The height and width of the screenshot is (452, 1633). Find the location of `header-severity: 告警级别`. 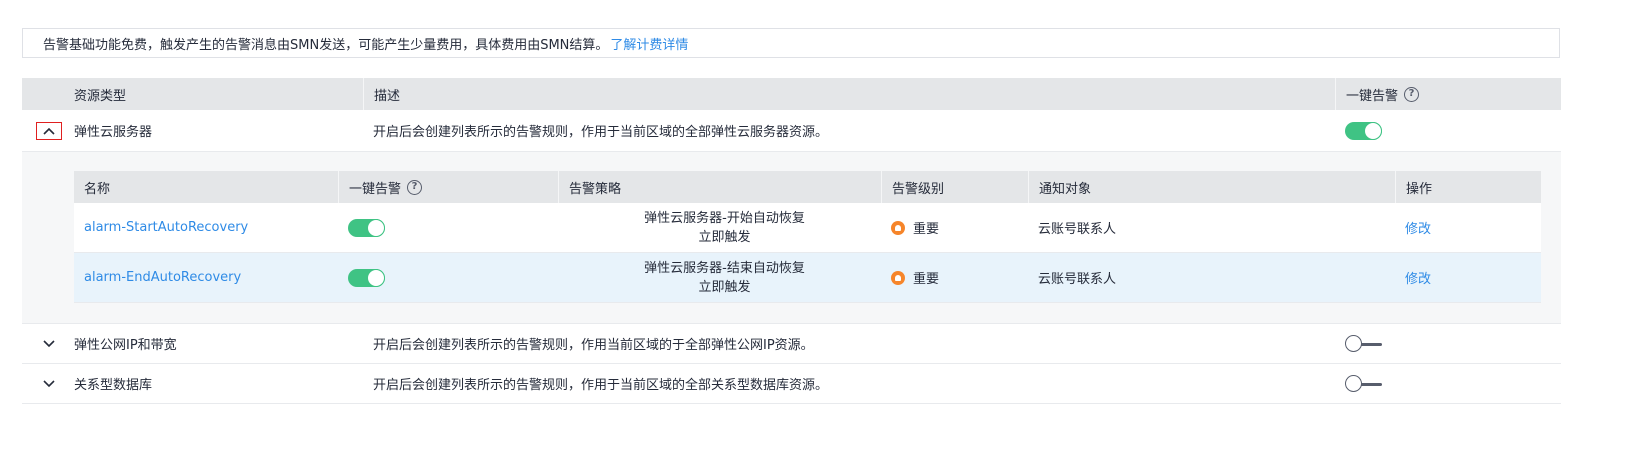

header-severity: 告警级别 is located at coordinates (954, 187).